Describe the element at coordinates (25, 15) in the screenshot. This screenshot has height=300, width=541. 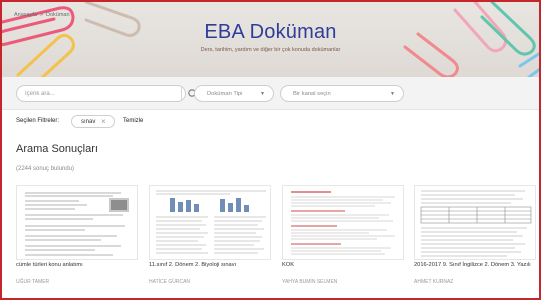
I see `breadcrumb-home-link: Anasayfa` at that location.